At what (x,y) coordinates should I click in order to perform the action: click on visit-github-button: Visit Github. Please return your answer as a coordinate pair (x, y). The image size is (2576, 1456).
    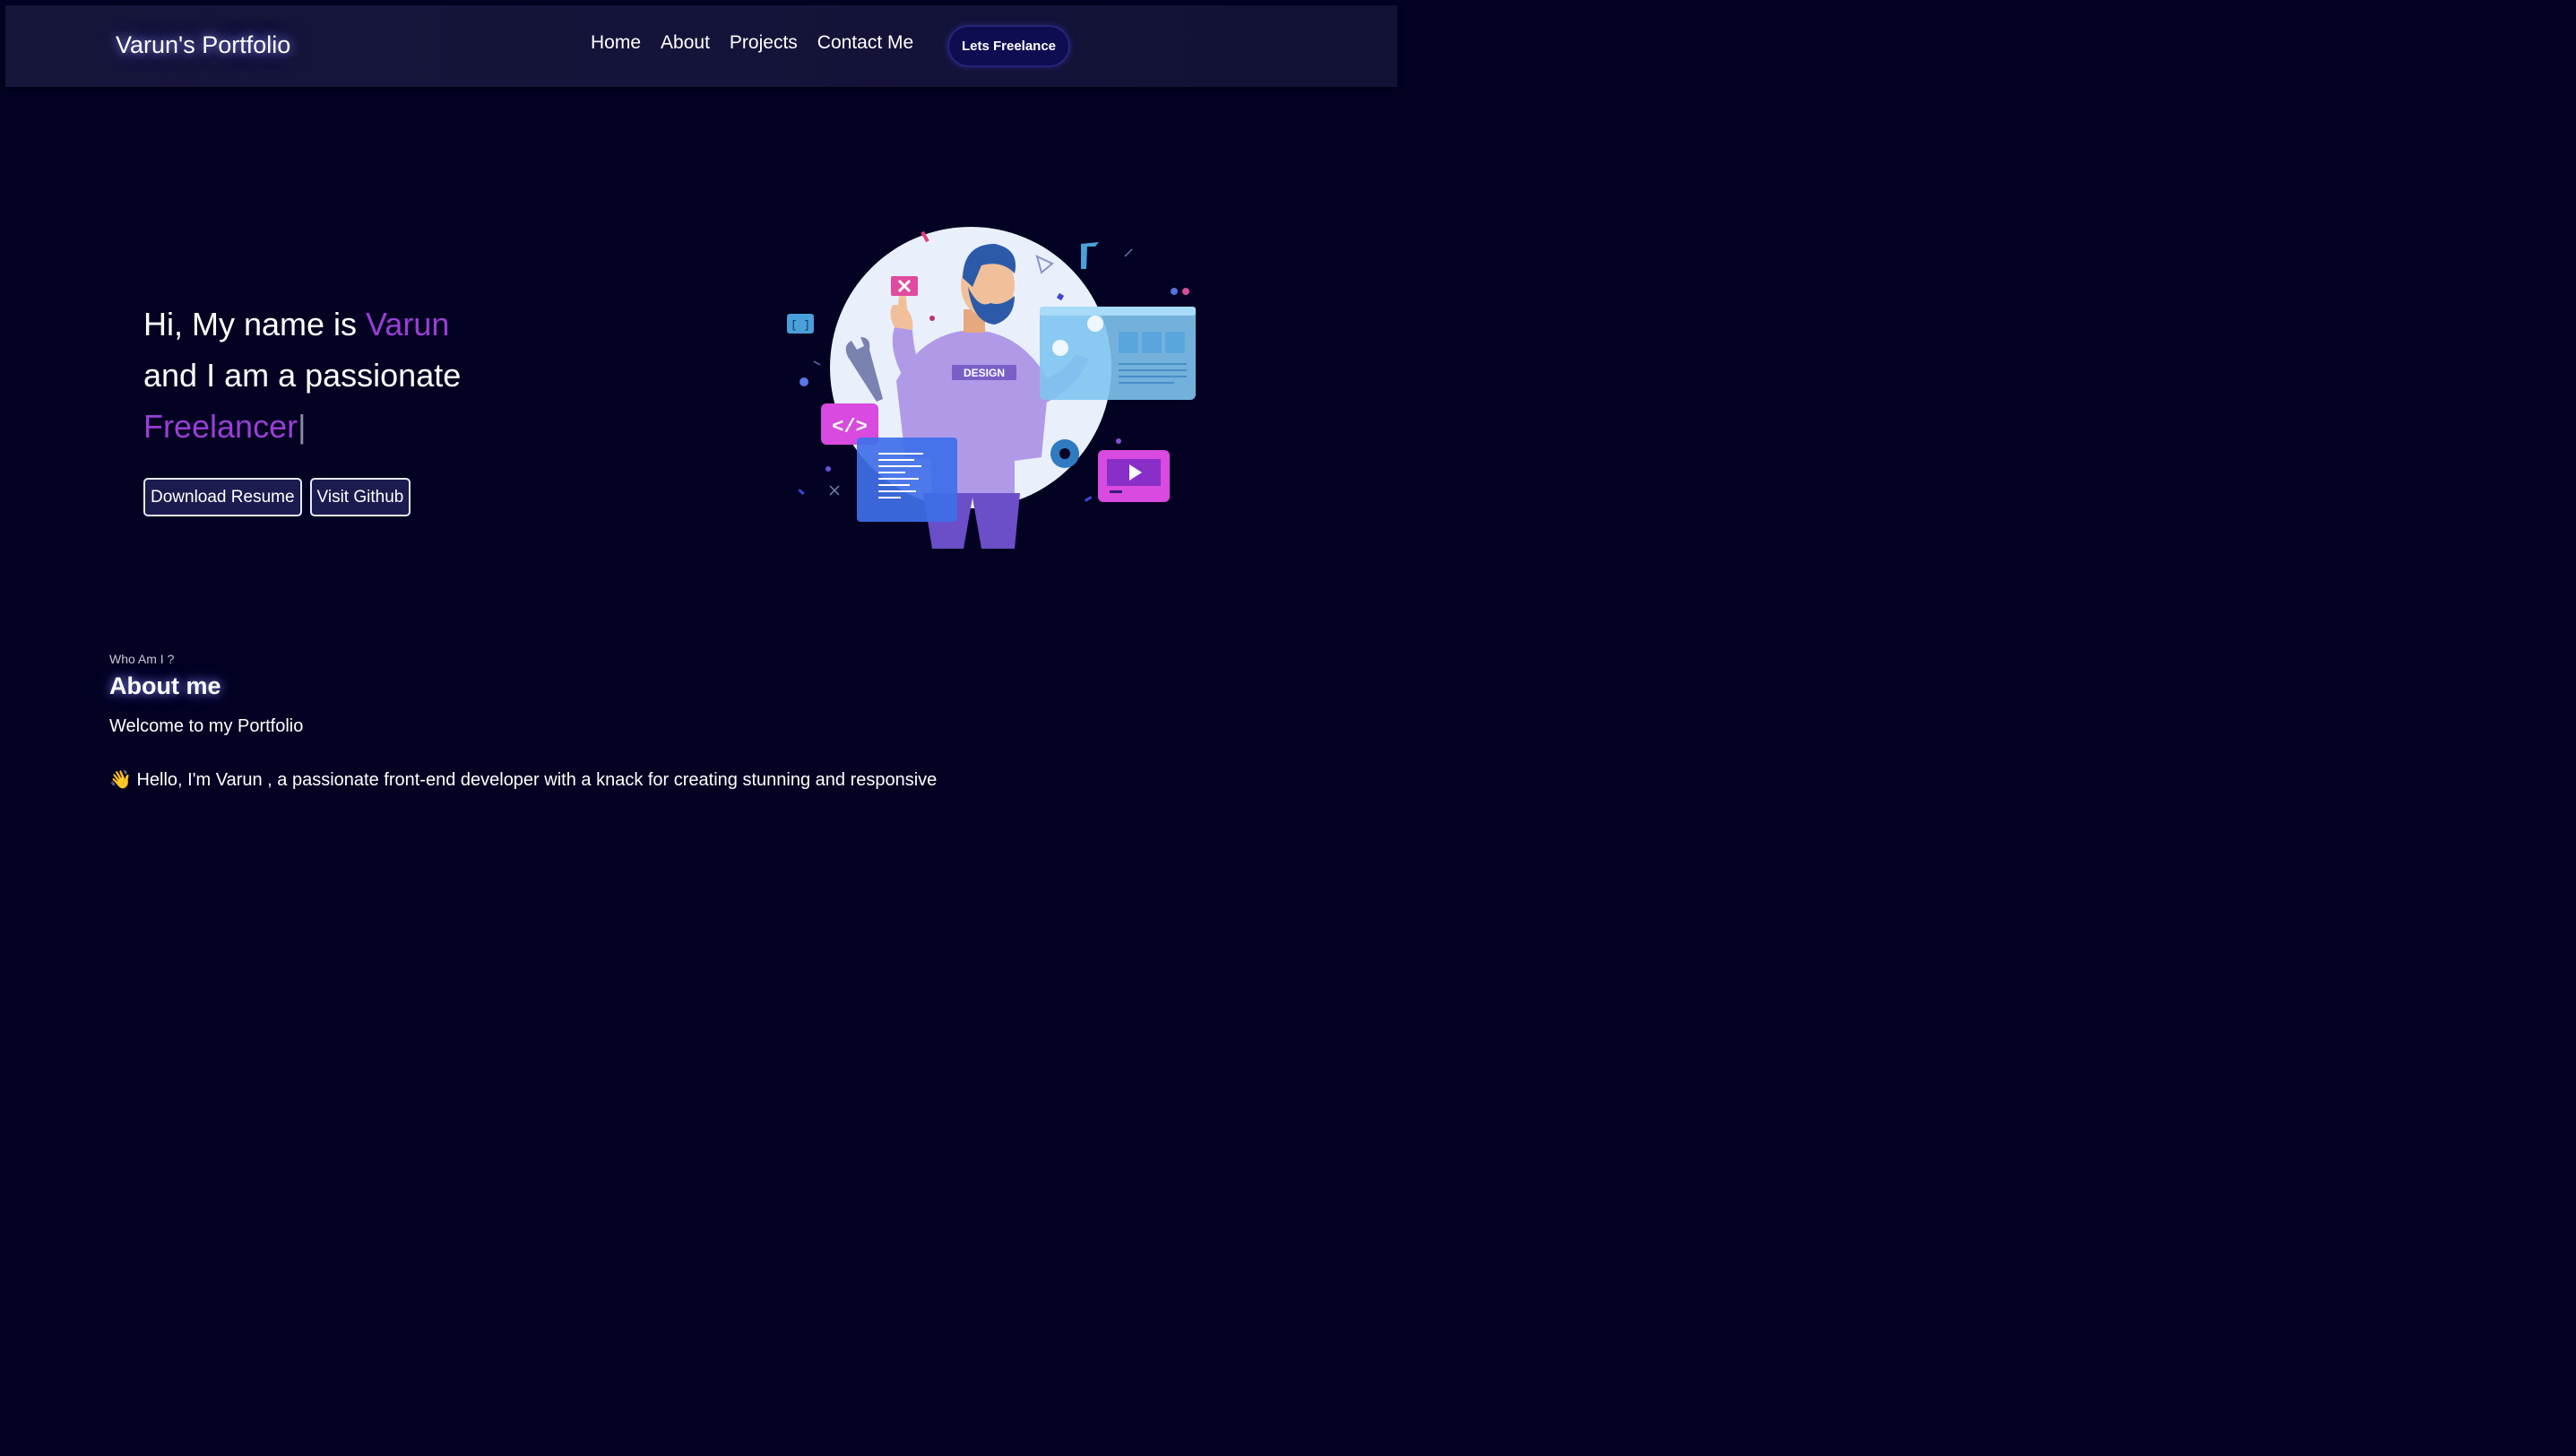
    Looking at the image, I should click on (360, 497).